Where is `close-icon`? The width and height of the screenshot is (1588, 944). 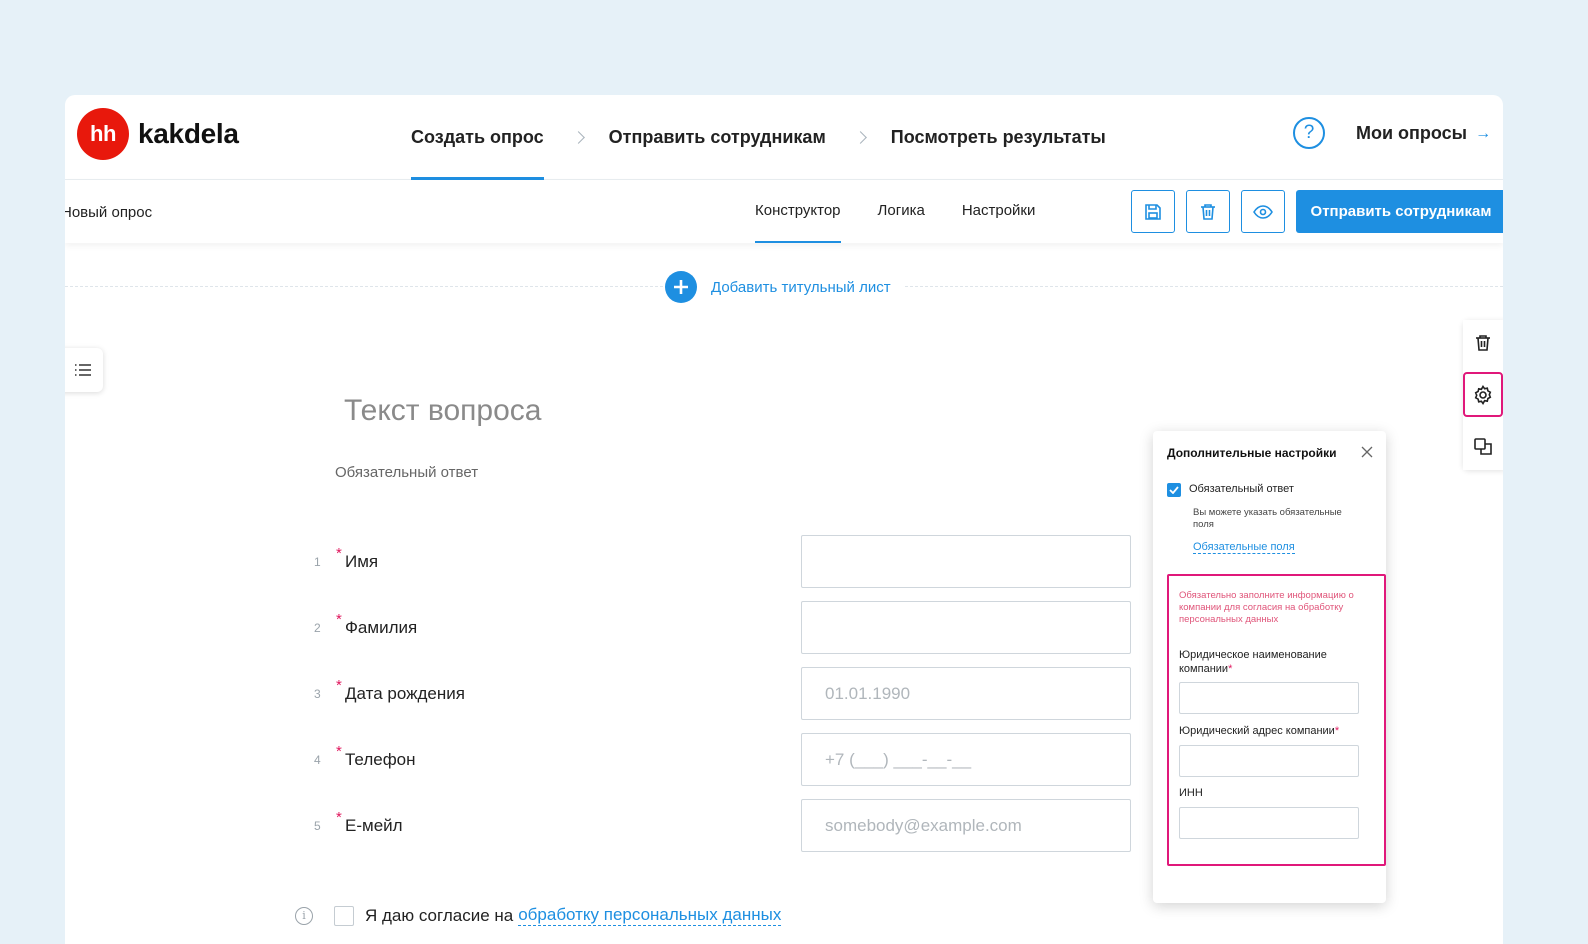 close-icon is located at coordinates (1367, 454).